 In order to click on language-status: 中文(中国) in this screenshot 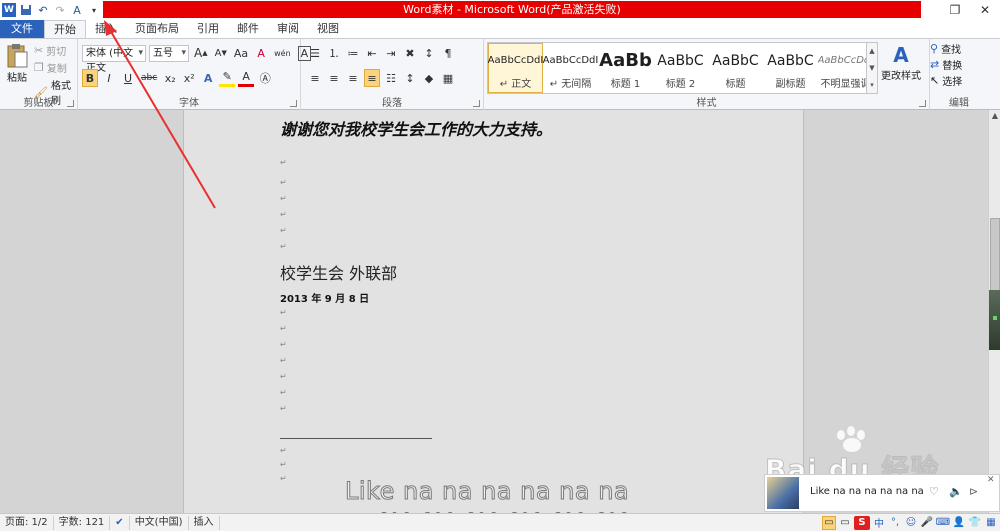, I will do `click(159, 522)`.